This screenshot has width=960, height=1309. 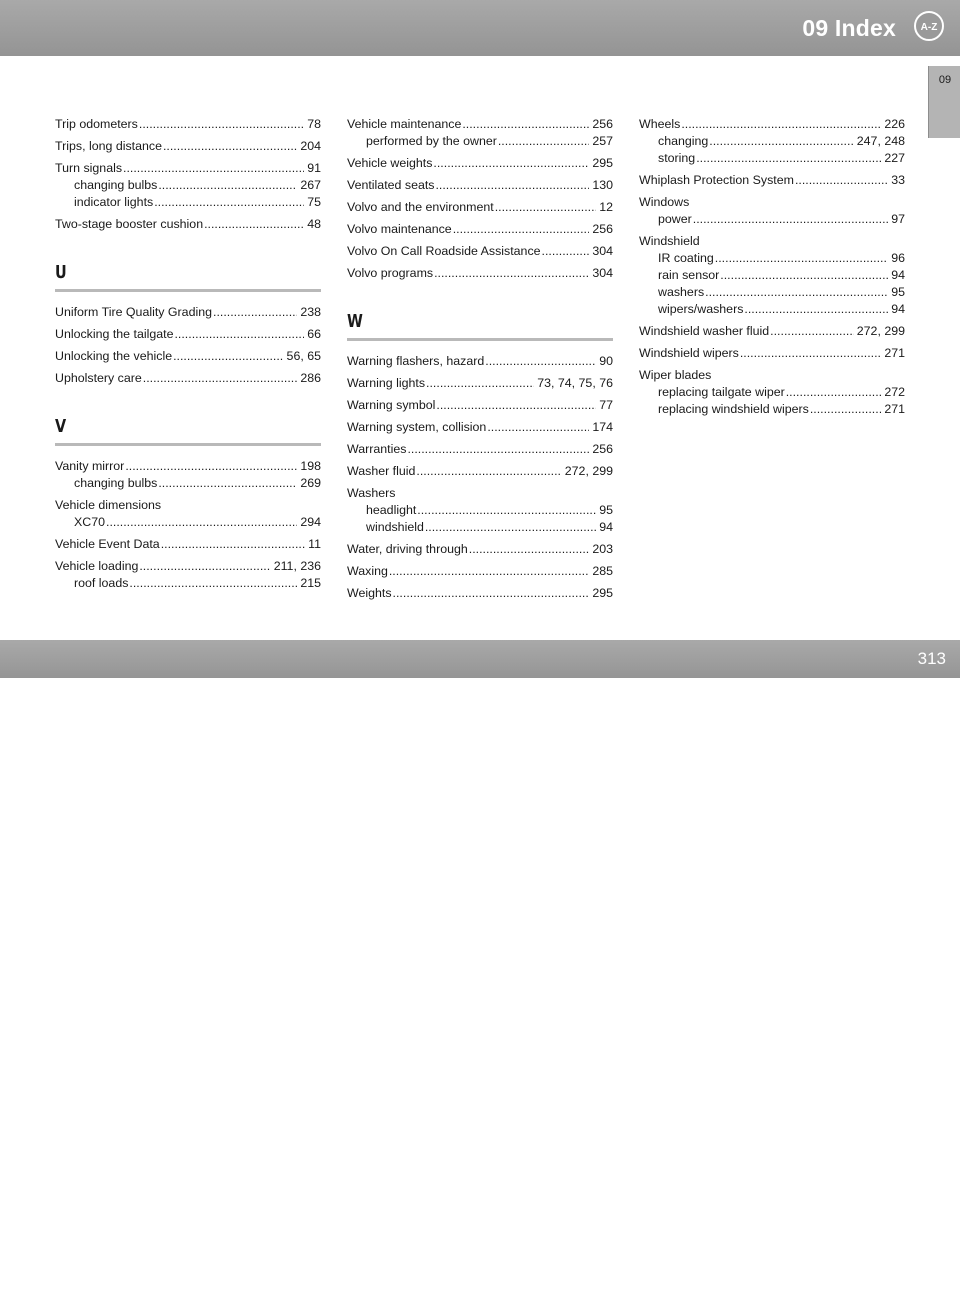 What do you see at coordinates (772, 331) in the screenshot?
I see `index-term: Windshield washer fluid 272, 299` at bounding box center [772, 331].